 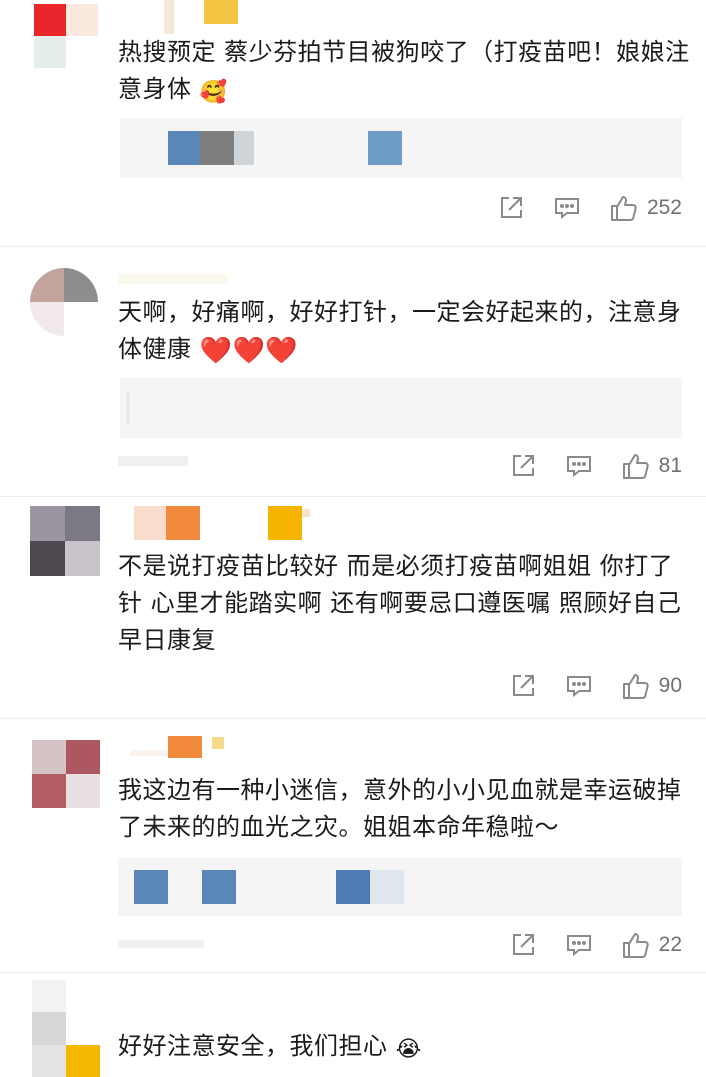 I want to click on comment-item: 好好注意安全，我们担心 😭, so click(x=353, y=1026).